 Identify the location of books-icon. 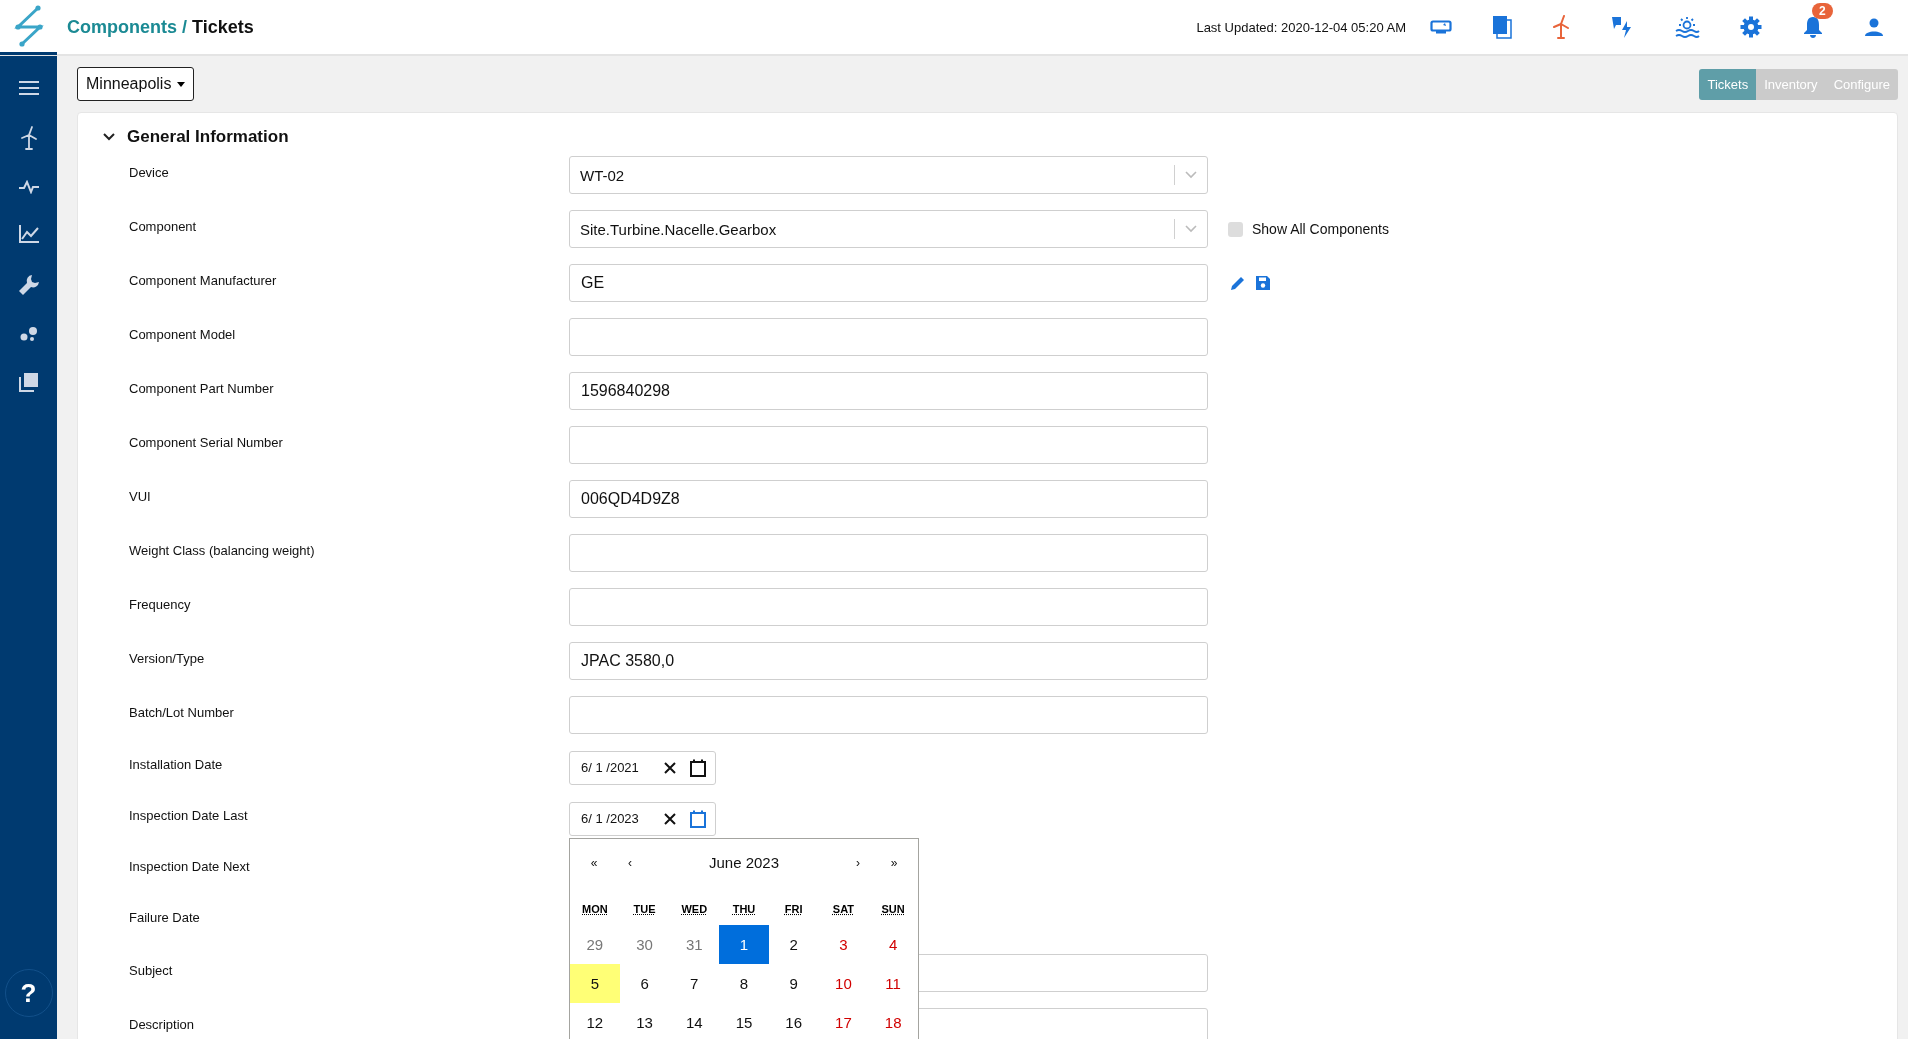
(28, 382).